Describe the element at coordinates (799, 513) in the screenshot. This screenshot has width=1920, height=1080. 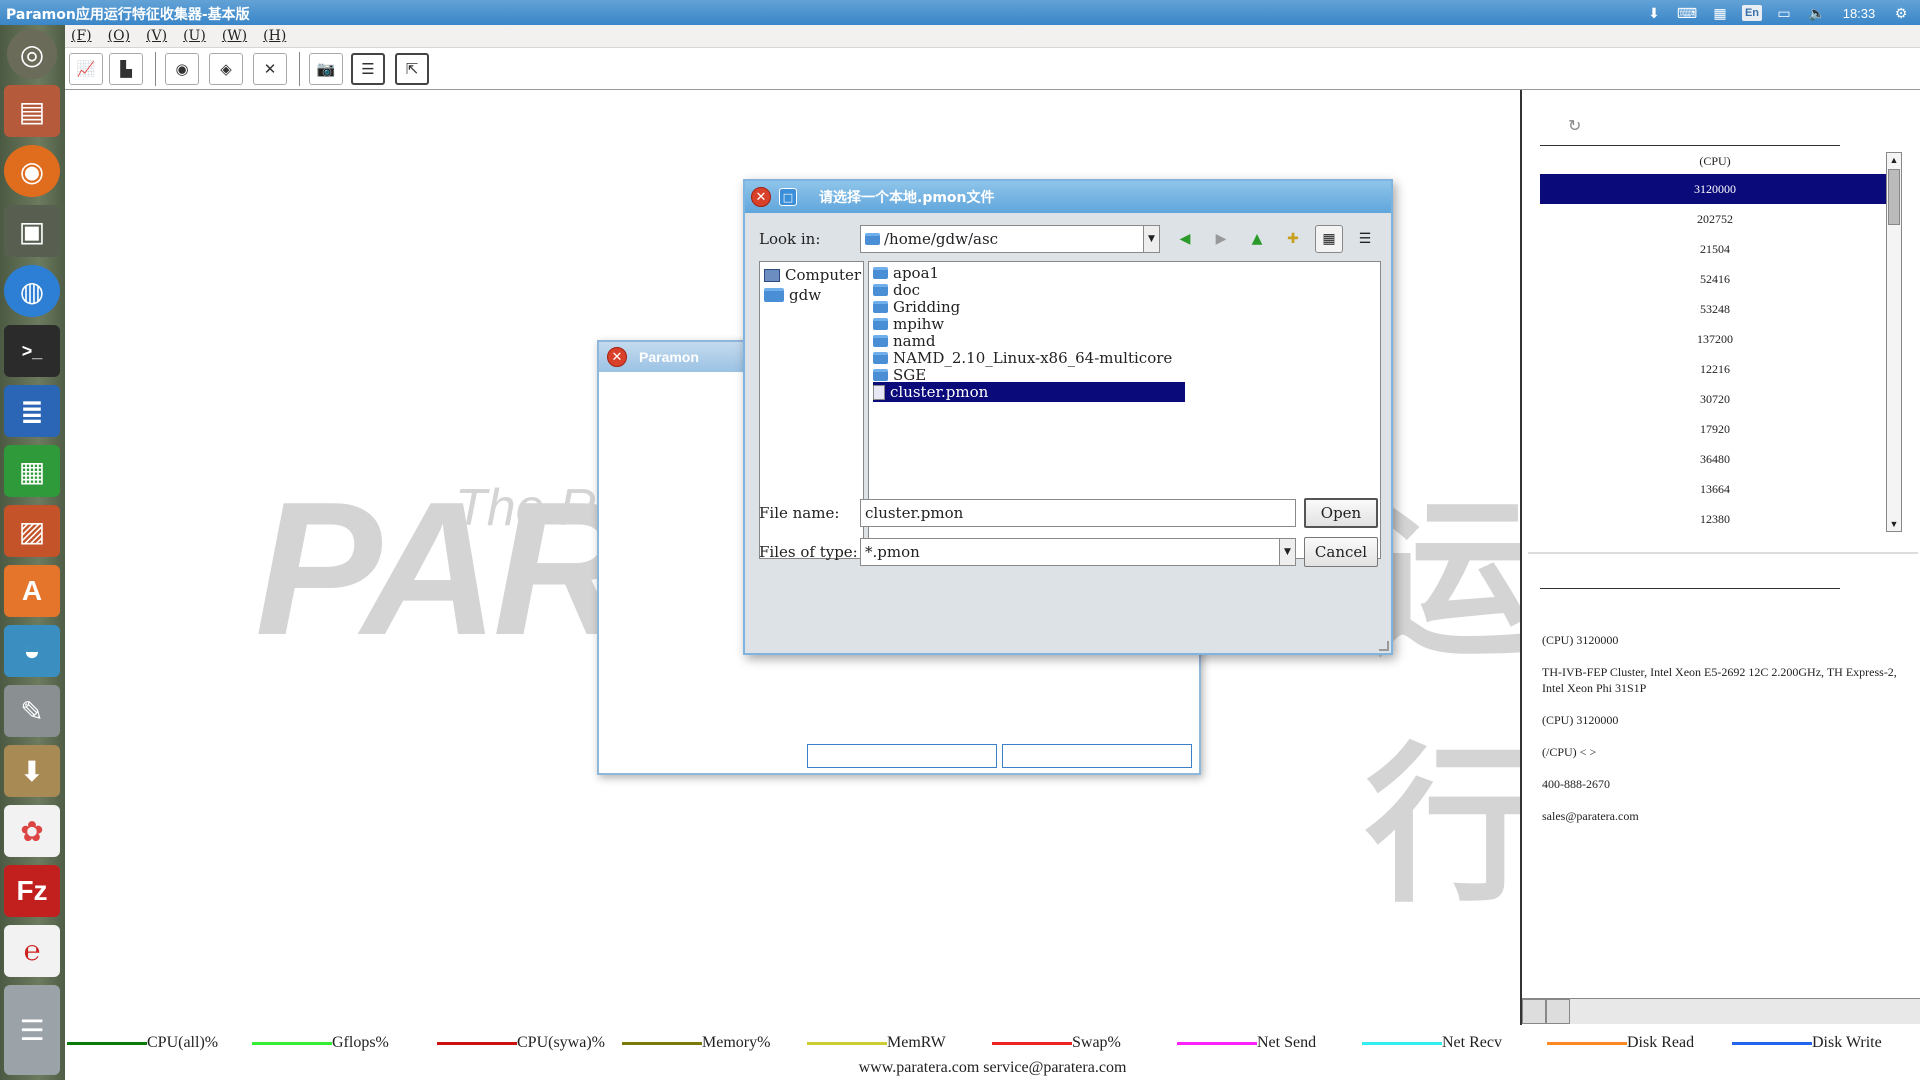
I see `file-name-label: File name:` at that location.